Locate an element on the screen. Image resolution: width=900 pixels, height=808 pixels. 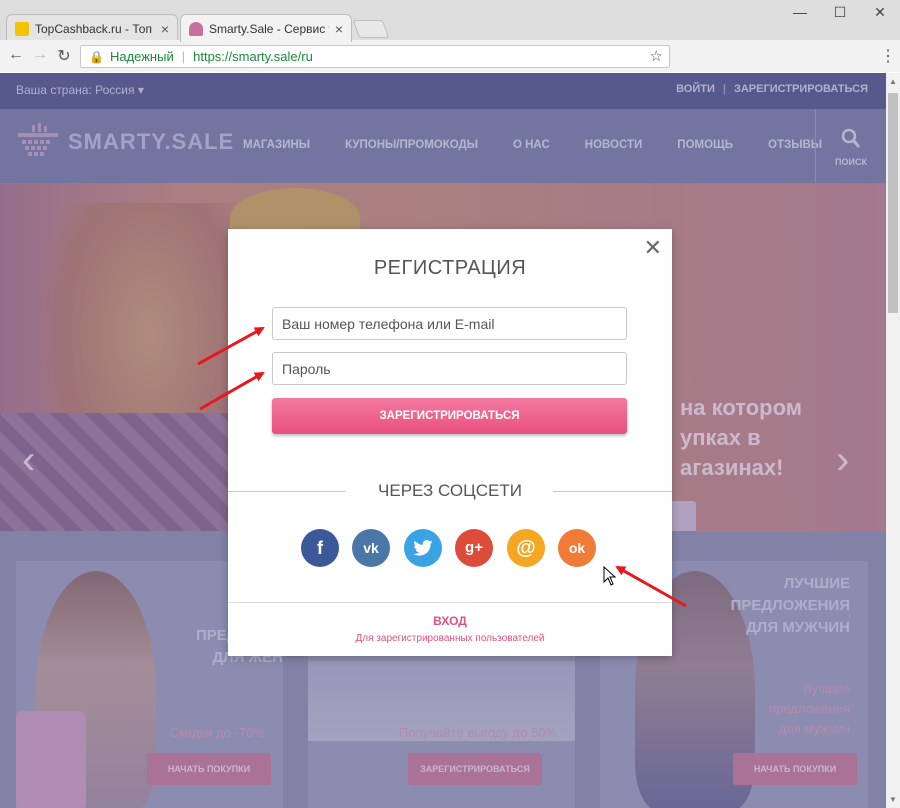
back-icon: ← is located at coordinates (16, 55).